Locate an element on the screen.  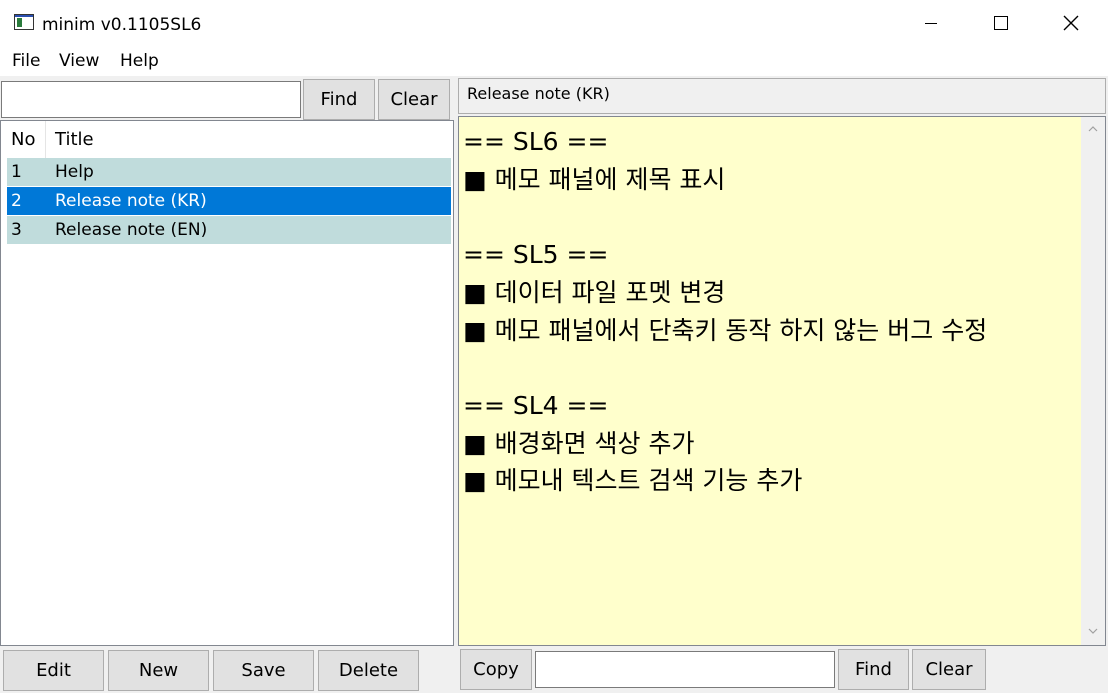
list-item-title: Release note (KR) is located at coordinates (131, 201).